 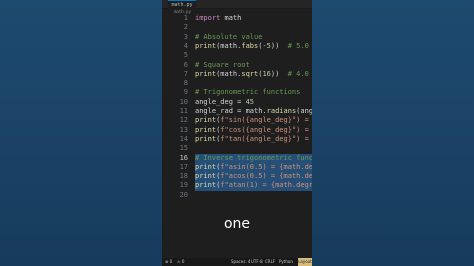 I want to click on code-token: angle_rad = math., so click(x=231, y=111).